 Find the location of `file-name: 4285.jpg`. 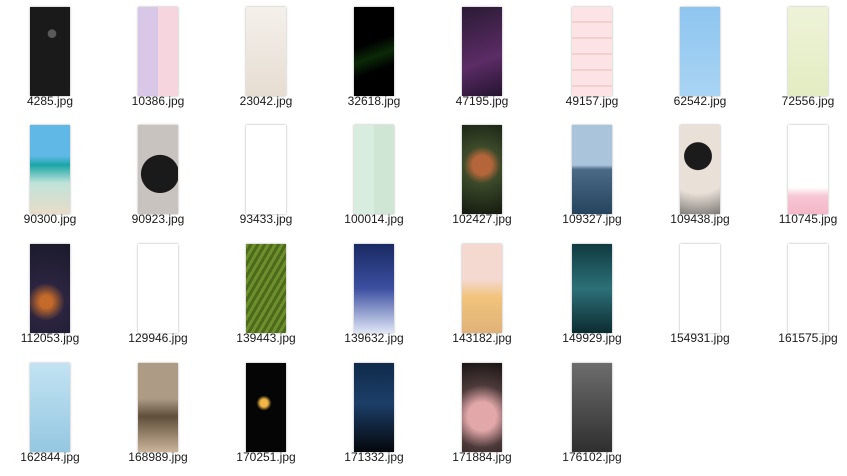

file-name: 4285.jpg is located at coordinates (50, 101).